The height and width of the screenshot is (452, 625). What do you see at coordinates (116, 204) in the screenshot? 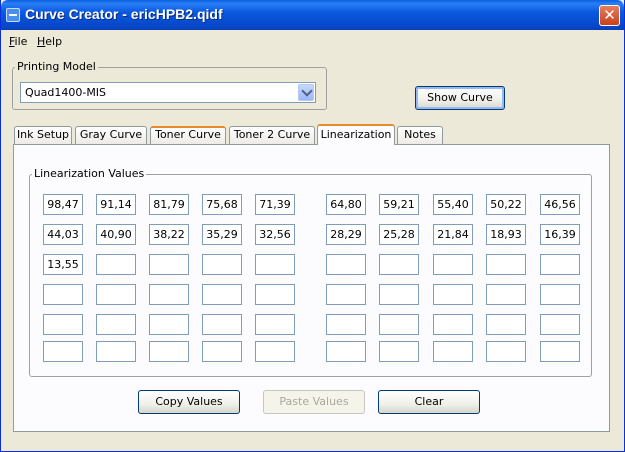
I see `linearization-value-input: 91,14` at bounding box center [116, 204].